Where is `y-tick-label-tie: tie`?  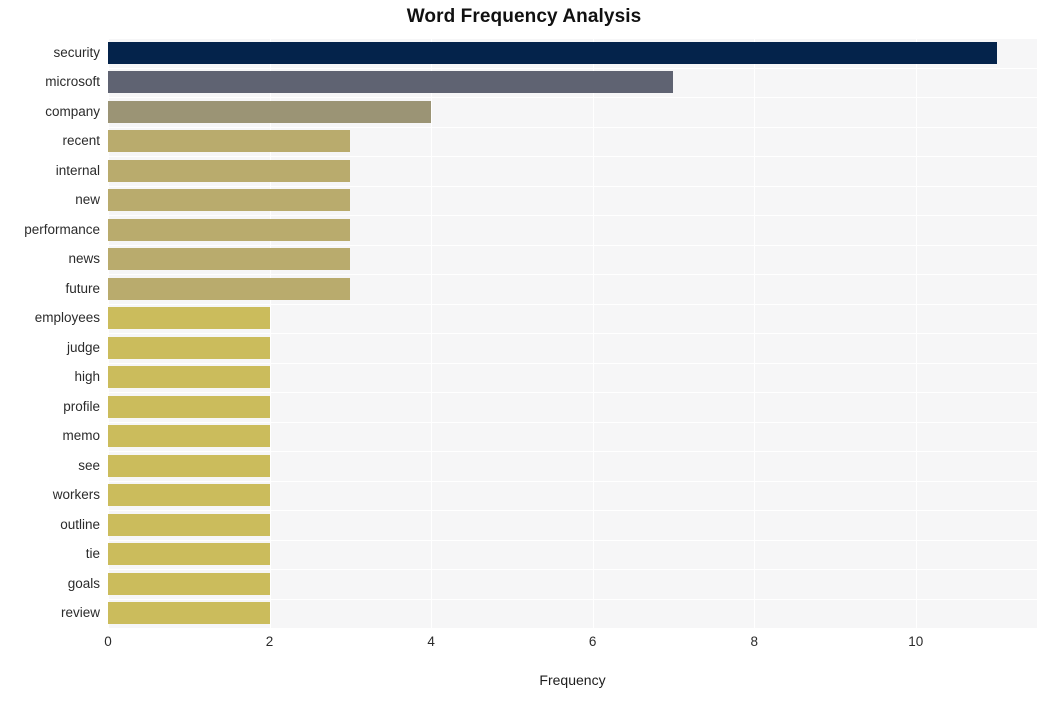 y-tick-label-tie: tie is located at coordinates (92, 554).